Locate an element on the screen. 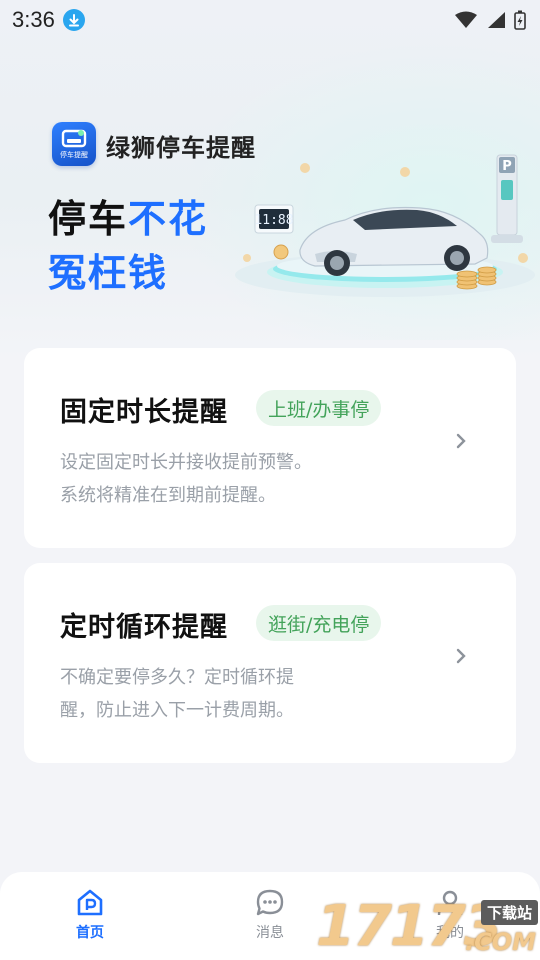  signal-icon is located at coordinates (496, 20).